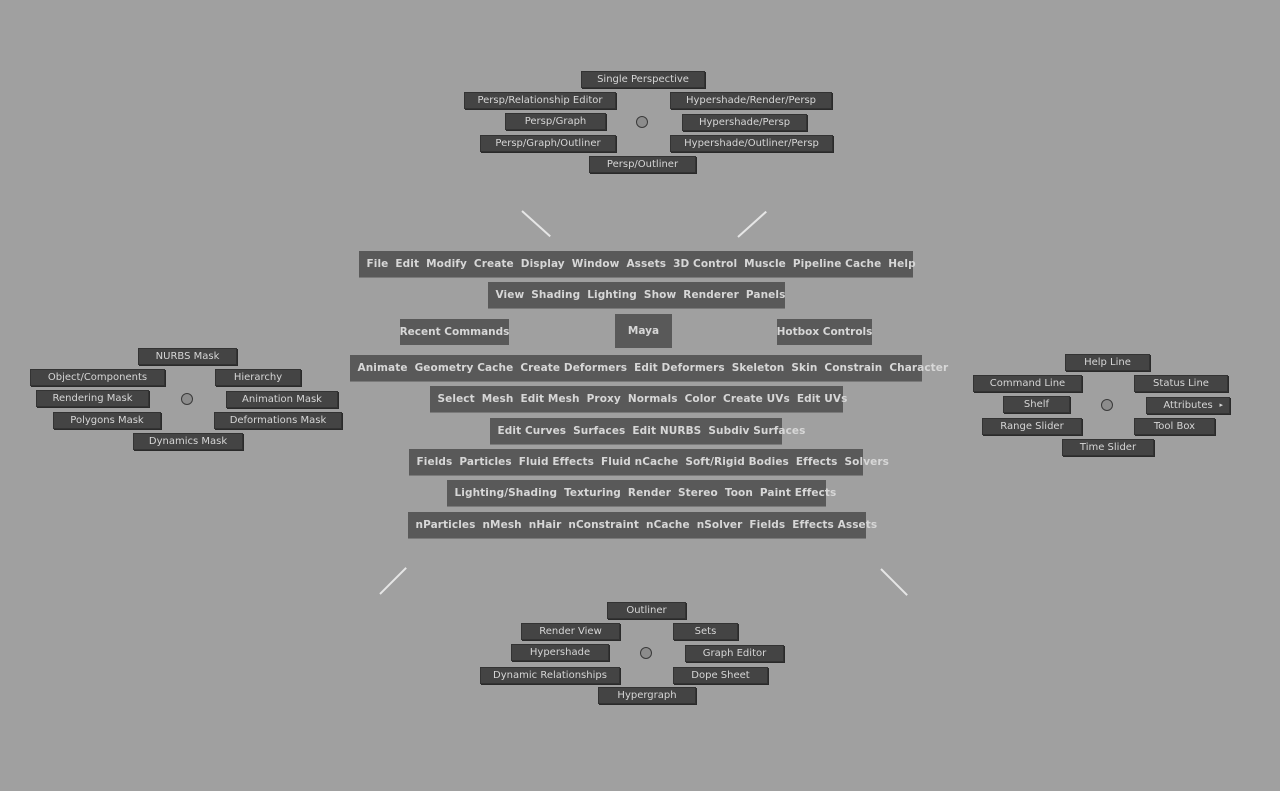  What do you see at coordinates (853, 368) in the screenshot?
I see `hotbox-menu-constrain: Constrain` at bounding box center [853, 368].